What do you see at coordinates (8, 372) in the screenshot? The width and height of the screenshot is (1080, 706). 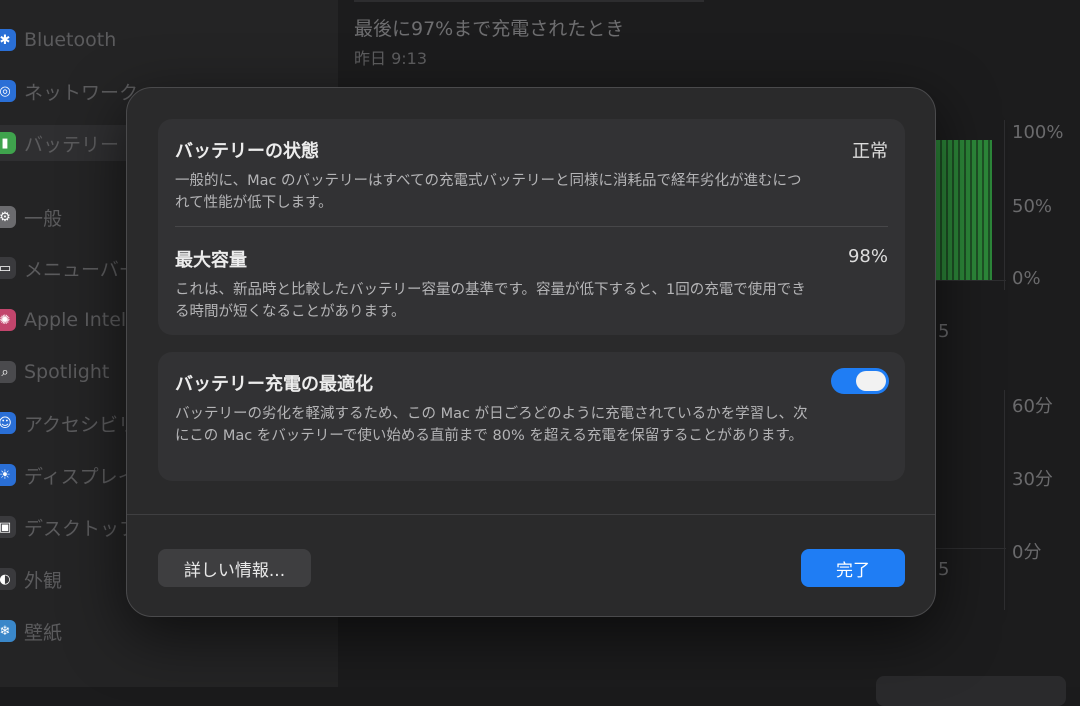 I see `search-icon: ⌕` at bounding box center [8, 372].